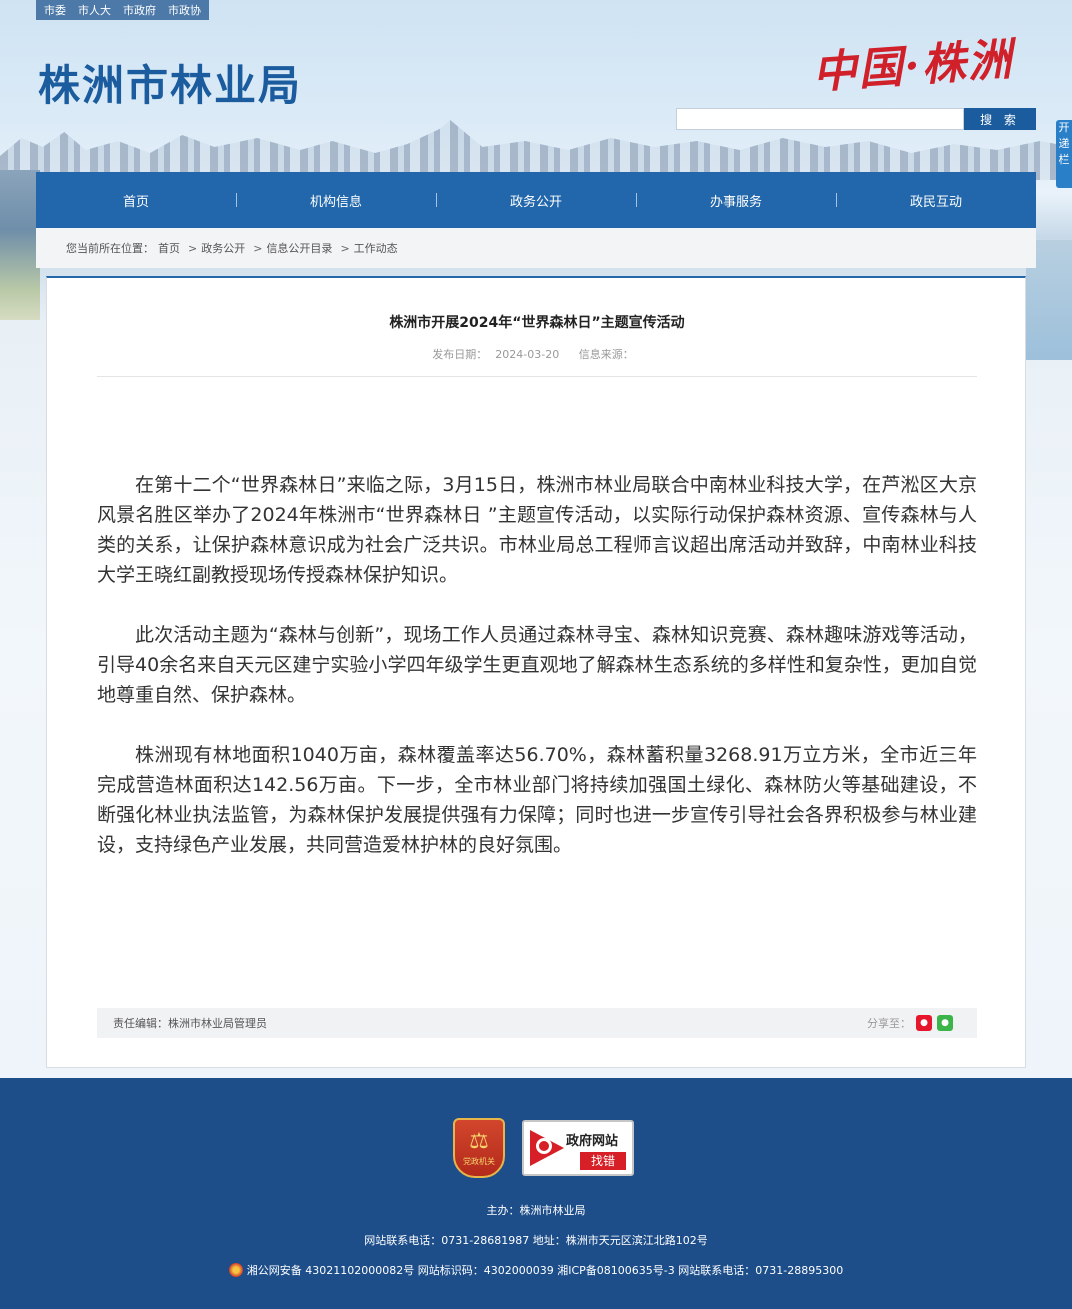 The image size is (1072, 1309). What do you see at coordinates (945, 1023) in the screenshot?
I see `wechat-icon: ●` at bounding box center [945, 1023].